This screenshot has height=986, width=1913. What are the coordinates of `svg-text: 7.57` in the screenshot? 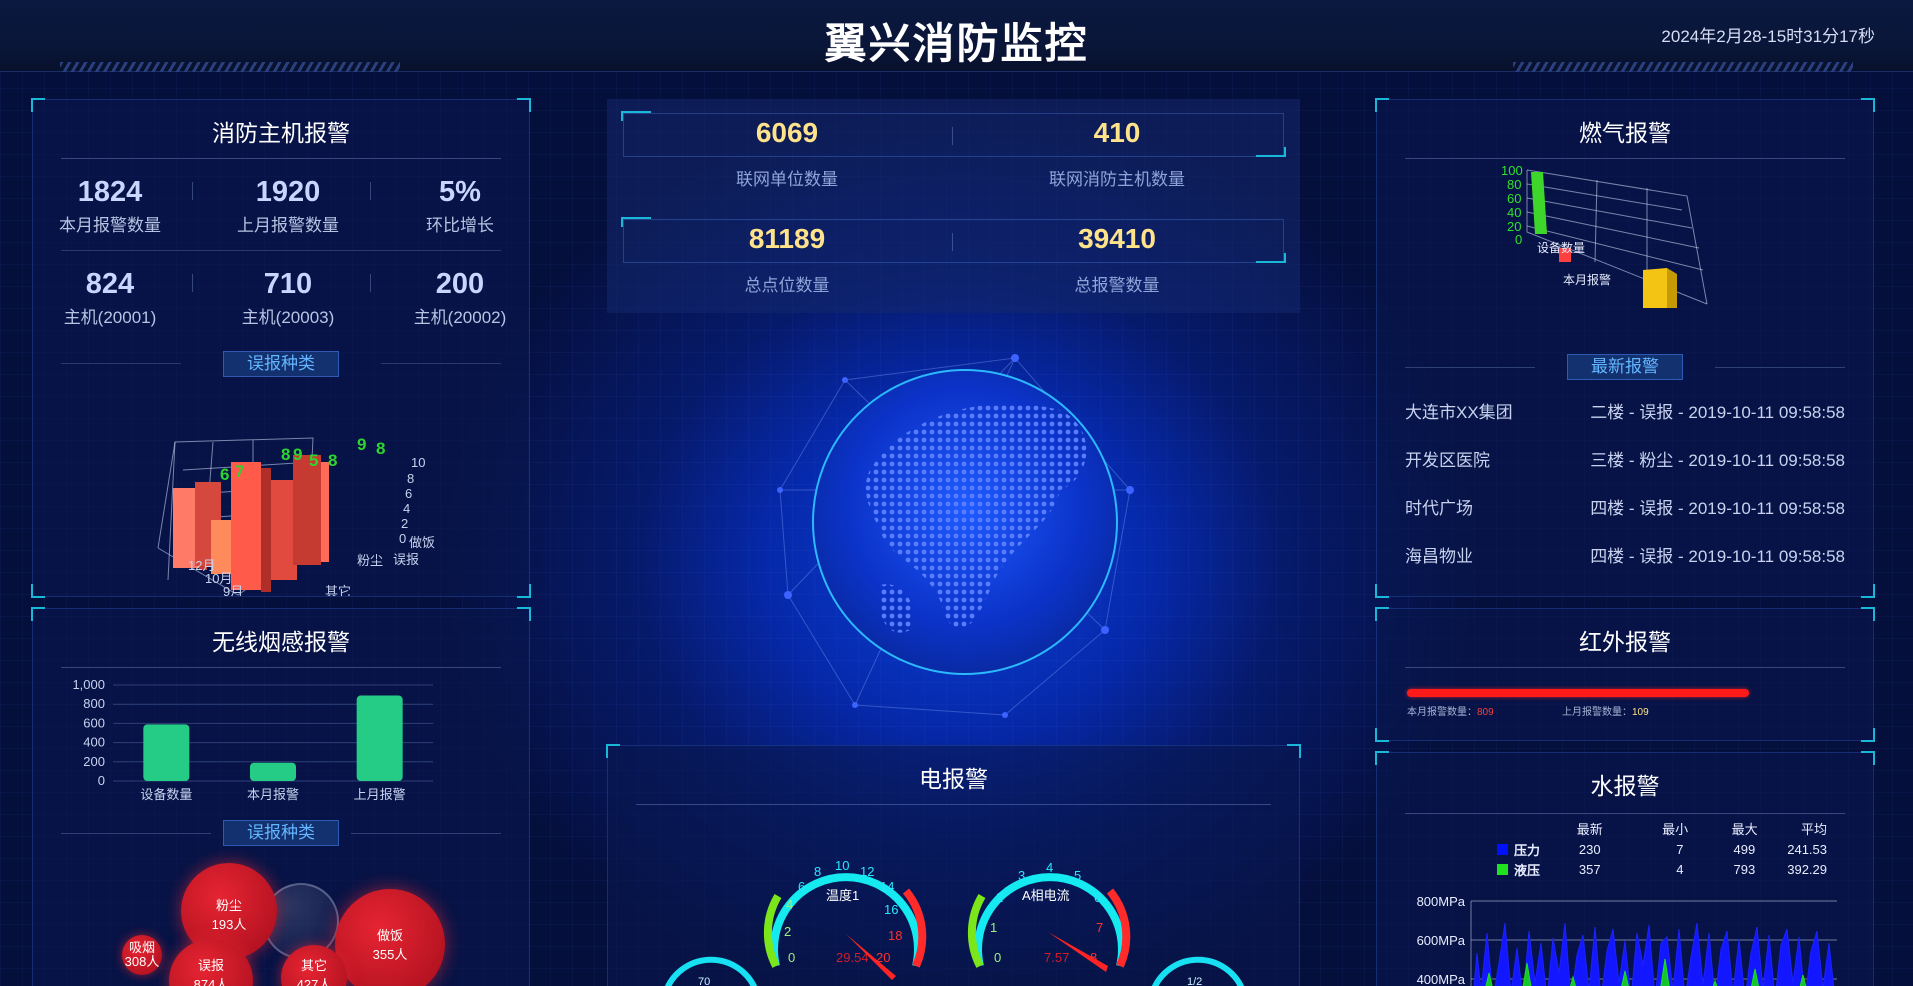 It's located at (1056, 957).